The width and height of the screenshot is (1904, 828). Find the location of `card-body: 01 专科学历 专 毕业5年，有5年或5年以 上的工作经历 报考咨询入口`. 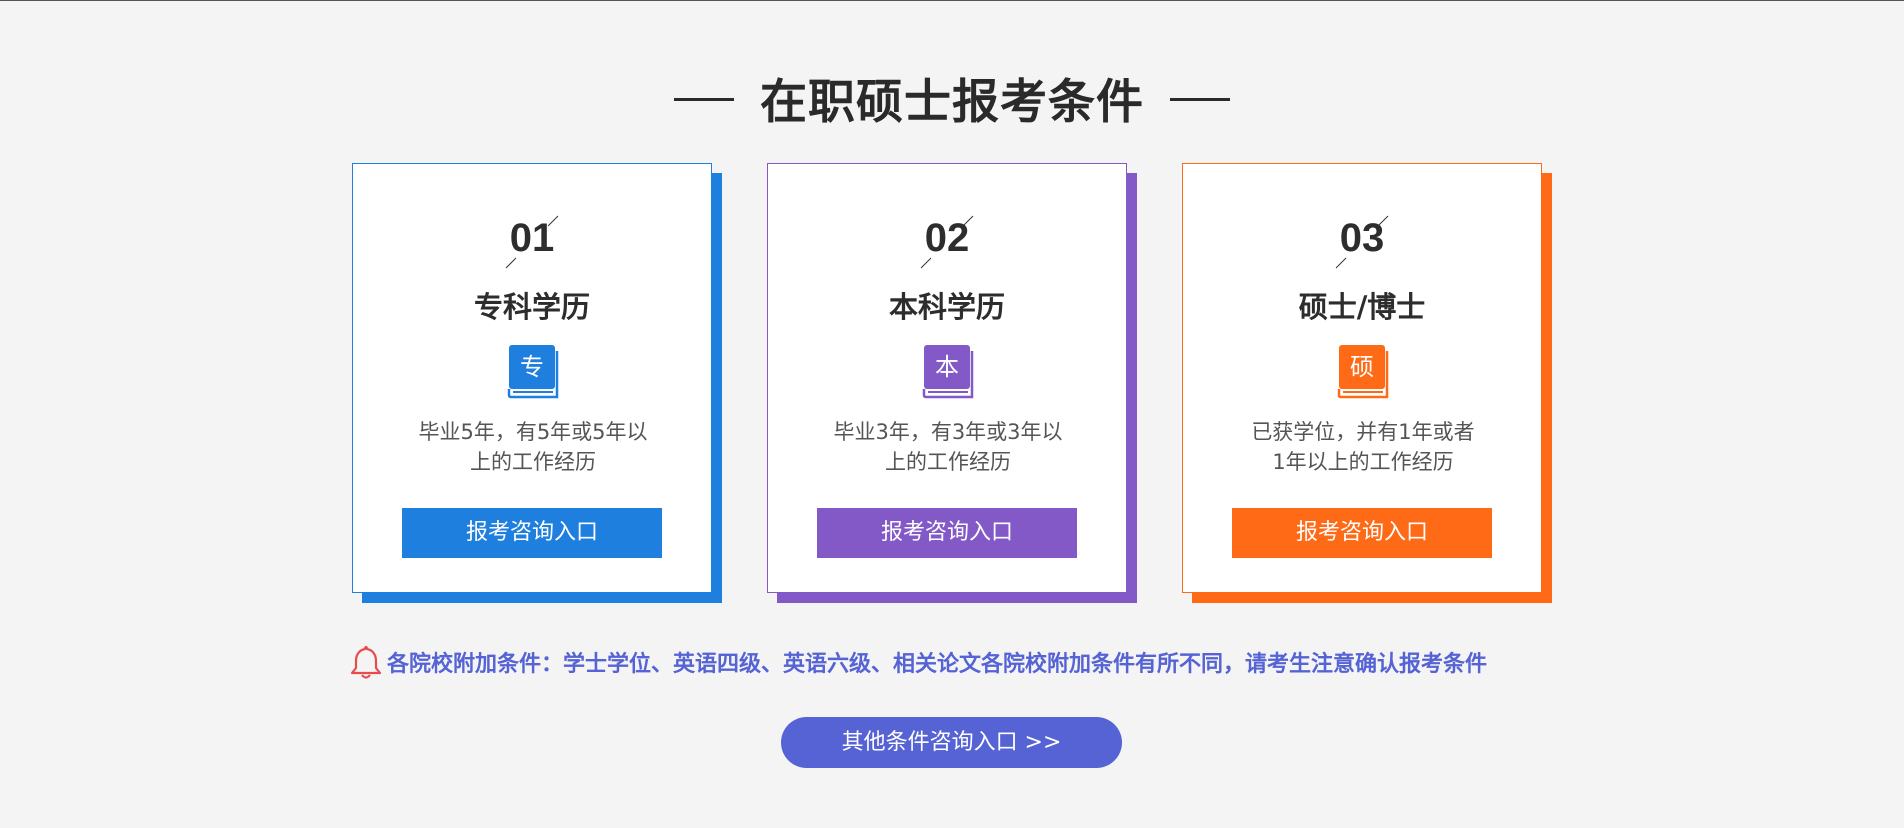

card-body: 01 专科学历 专 毕业5年，有5年或5年以 上的工作经历 报考咨询入口 is located at coordinates (532, 378).